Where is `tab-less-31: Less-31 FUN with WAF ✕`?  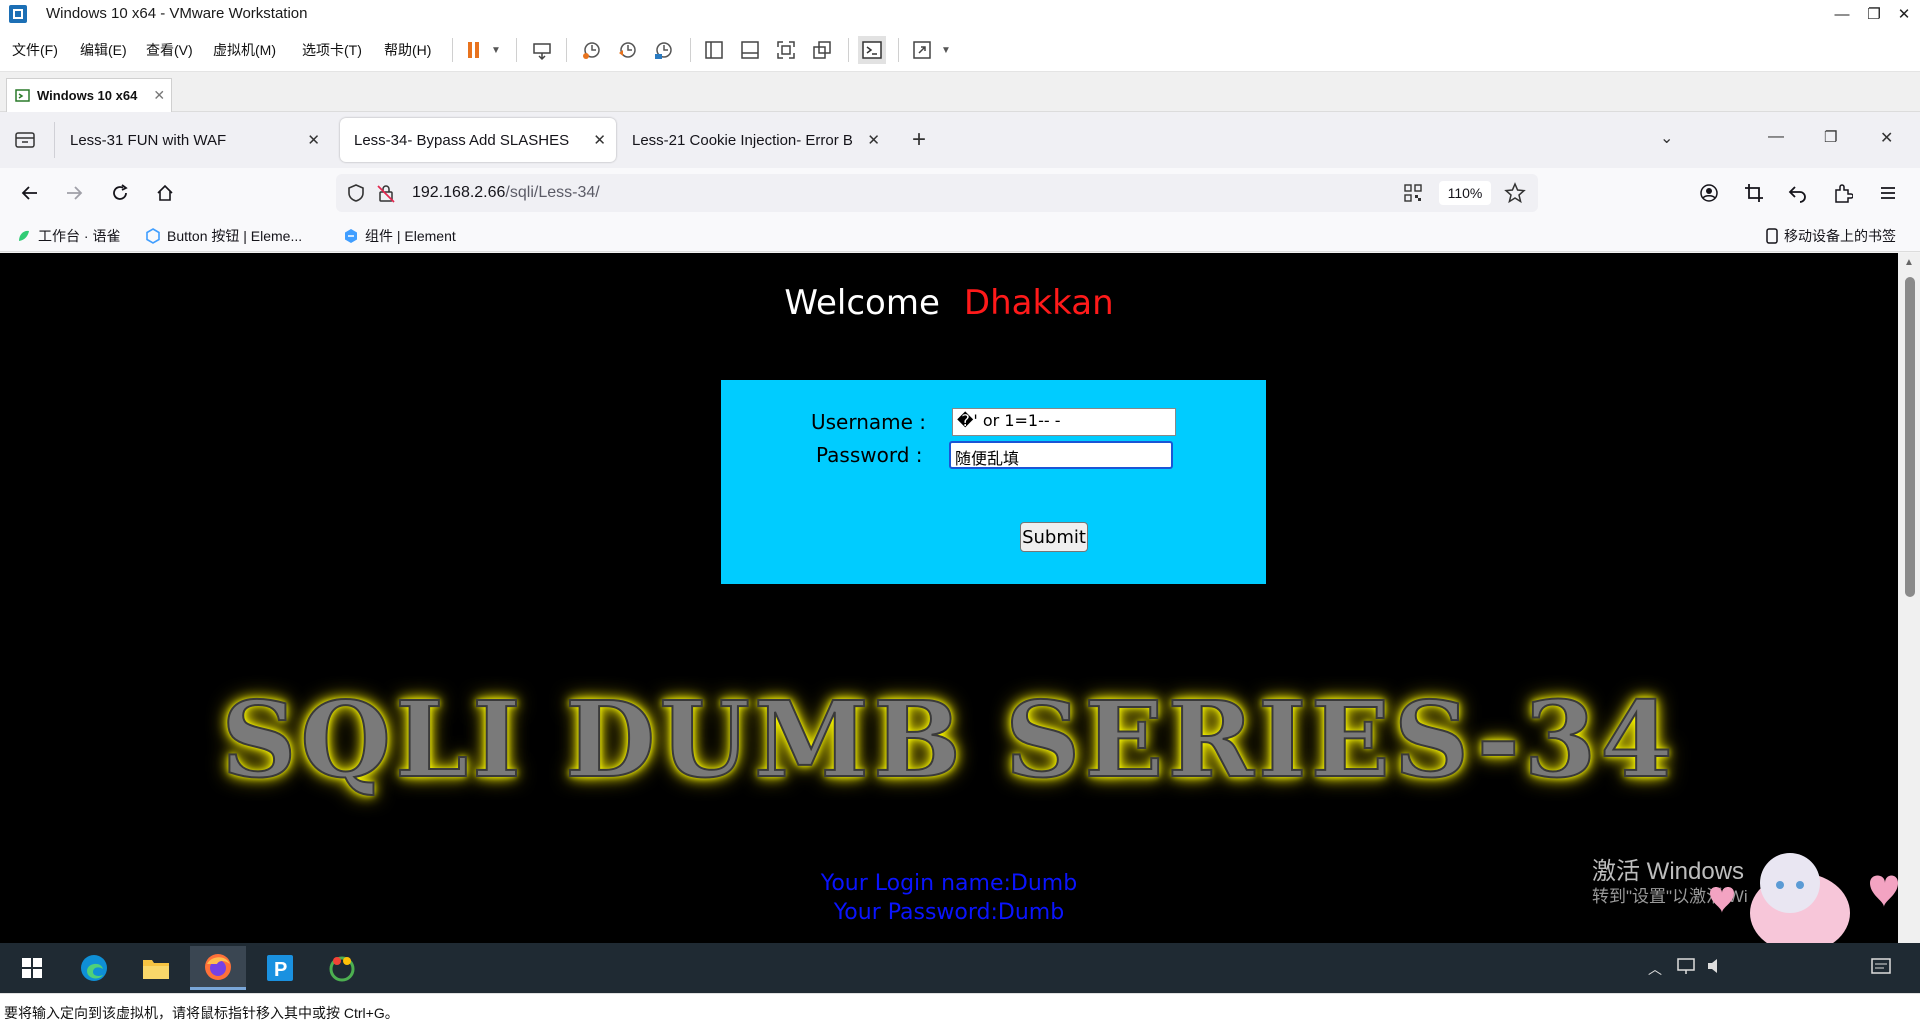
tab-less-31: Less-31 FUN with WAF ✕ is located at coordinates (193, 140).